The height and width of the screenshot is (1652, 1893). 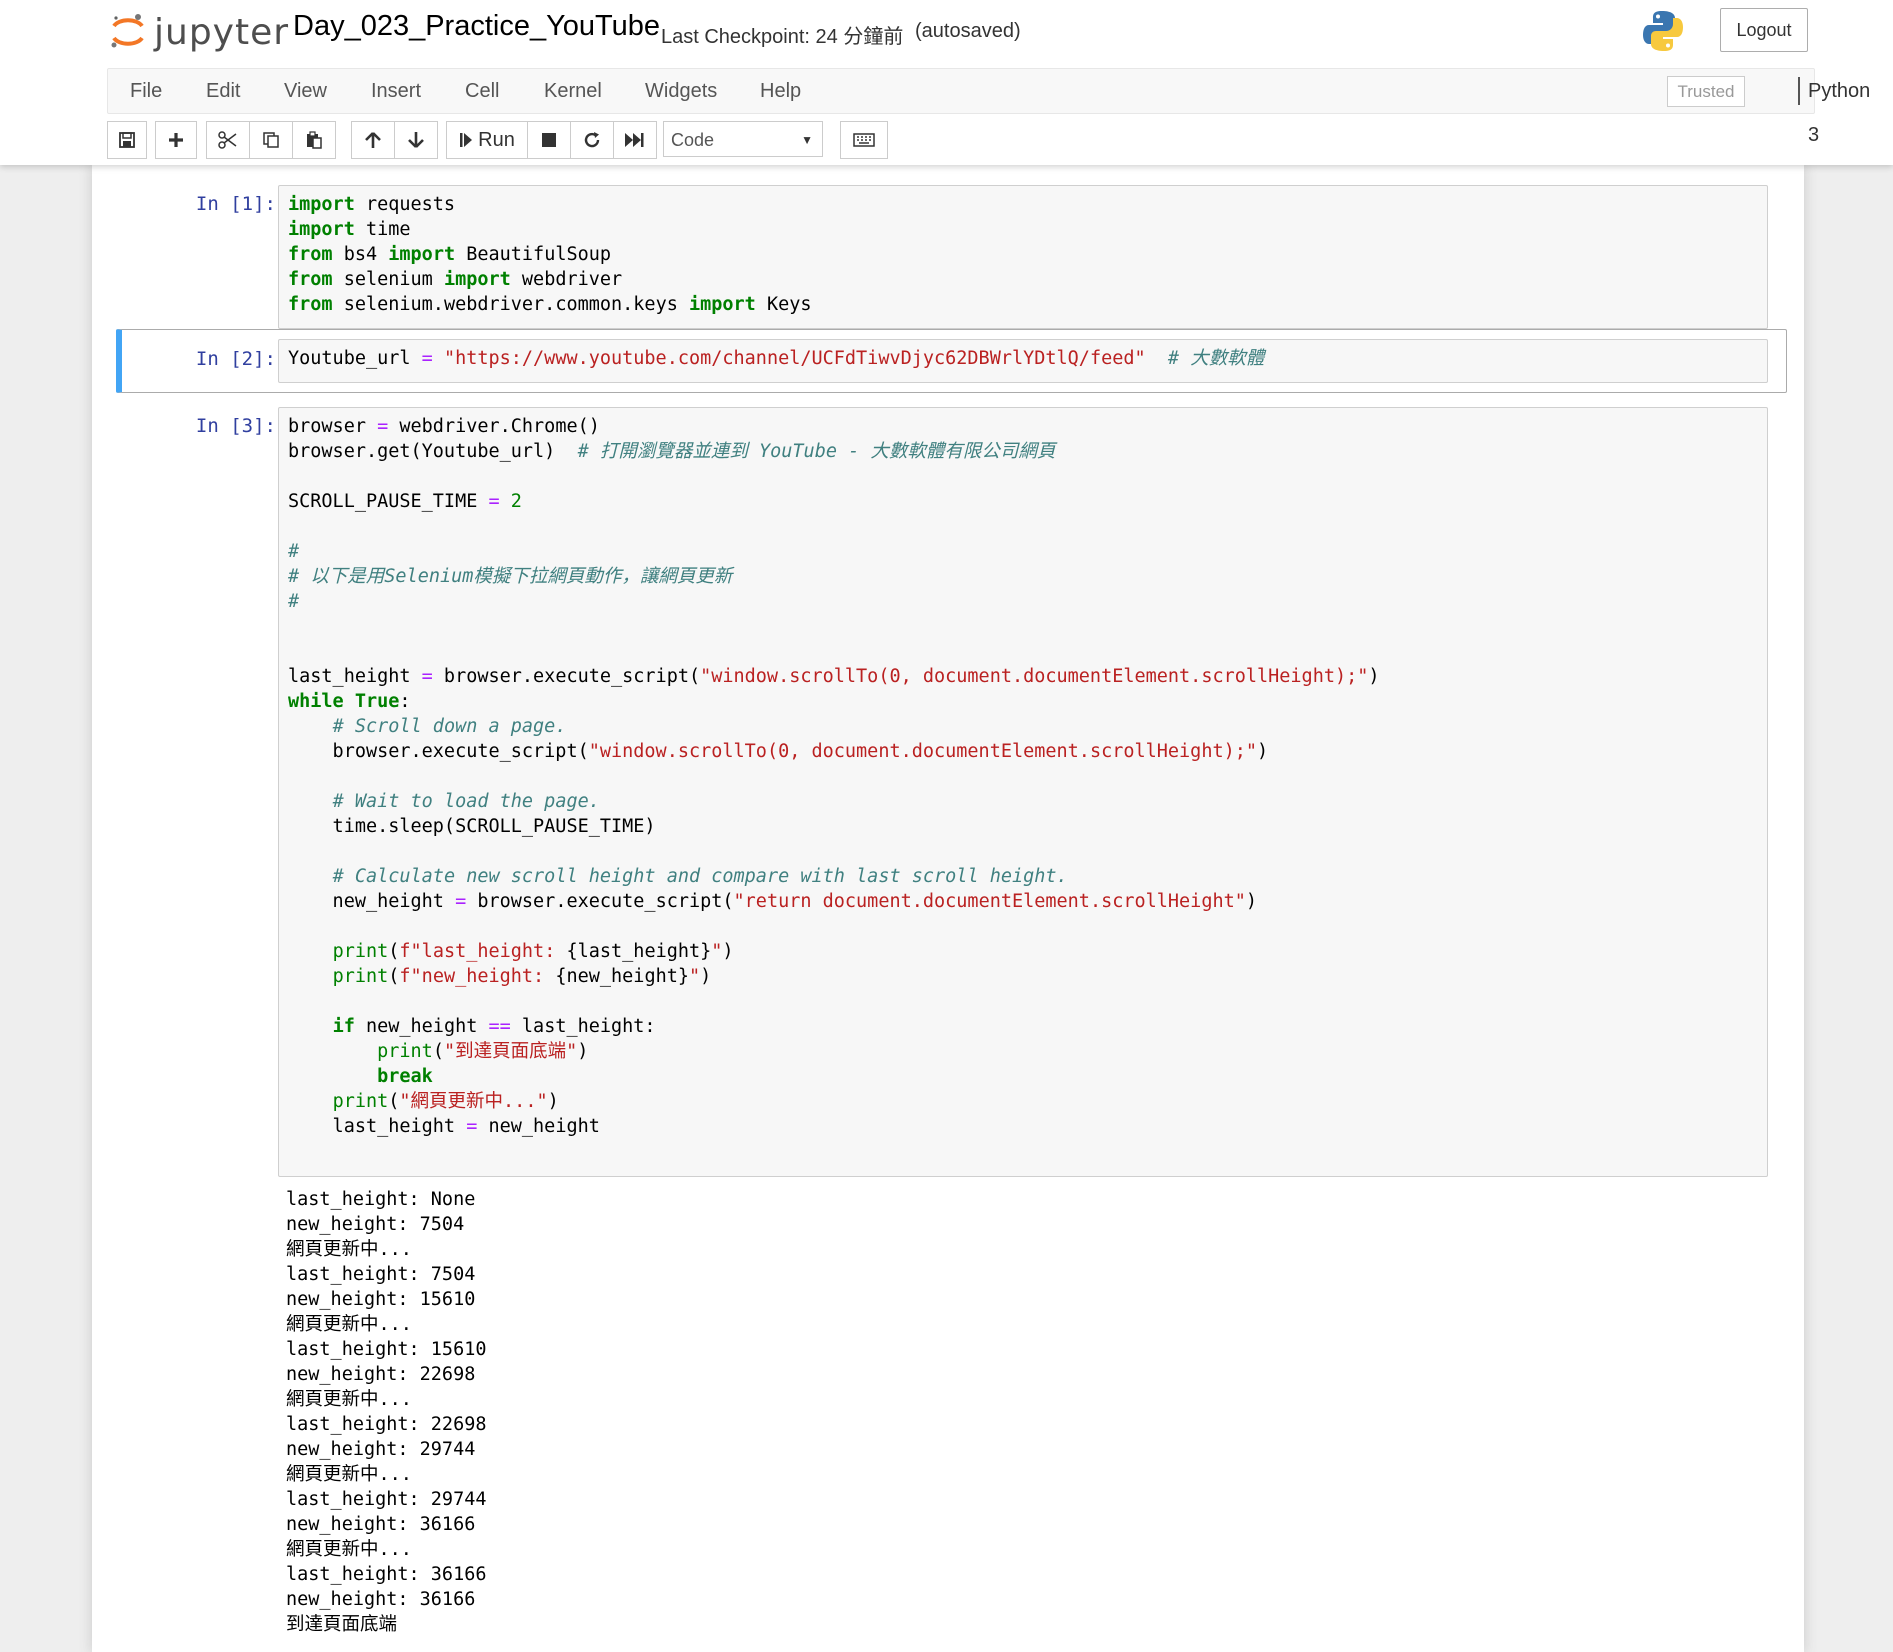 What do you see at coordinates (396, 91) in the screenshot?
I see `menu-insert: Insert` at bounding box center [396, 91].